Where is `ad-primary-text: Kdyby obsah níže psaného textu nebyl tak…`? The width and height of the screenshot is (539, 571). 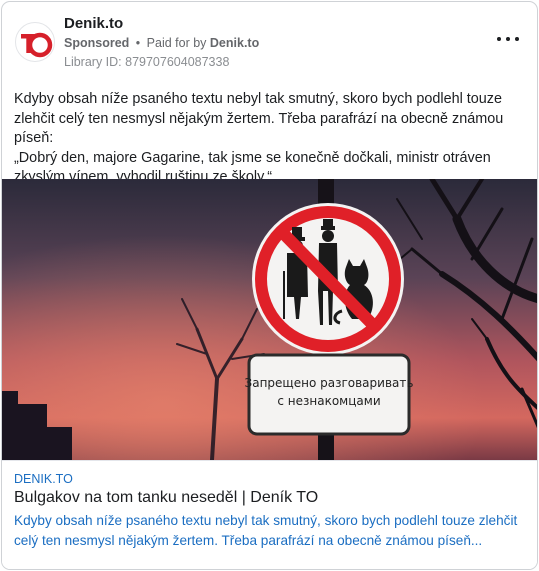 ad-primary-text: Kdyby obsah níže psaného textu nebyl tak… is located at coordinates (259, 138).